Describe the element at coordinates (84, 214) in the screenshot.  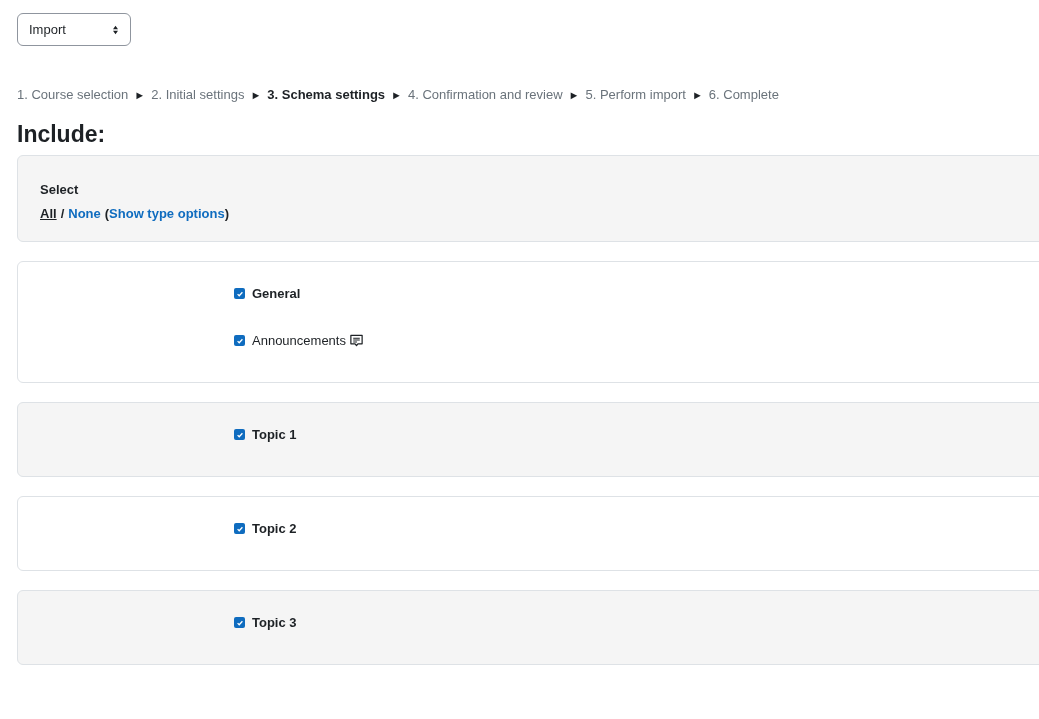
I see `select-none-link: None` at that location.